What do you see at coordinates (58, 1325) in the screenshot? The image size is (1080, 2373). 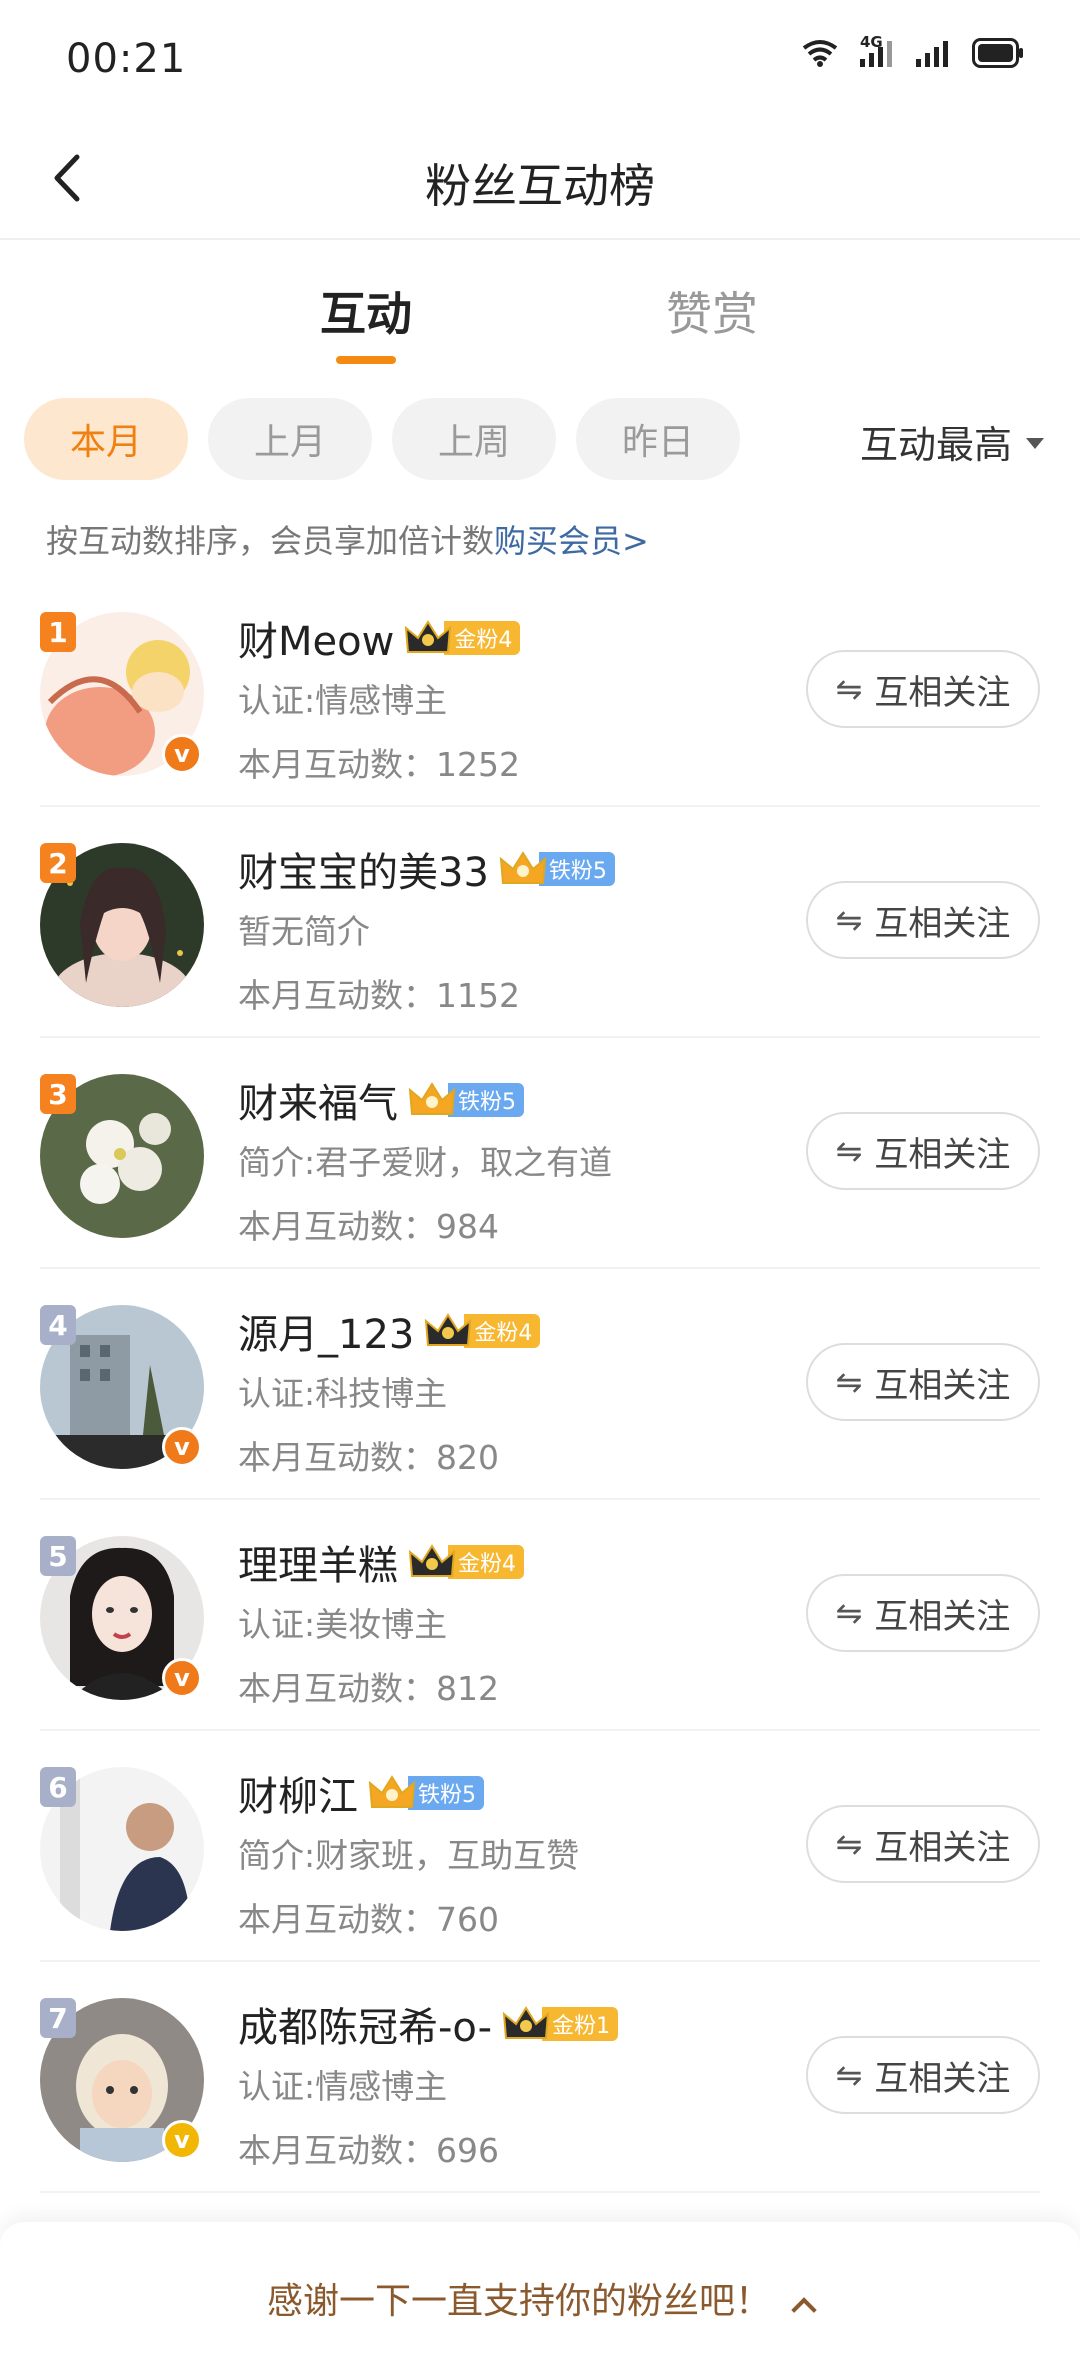 I see `rank-badge: 4` at bounding box center [58, 1325].